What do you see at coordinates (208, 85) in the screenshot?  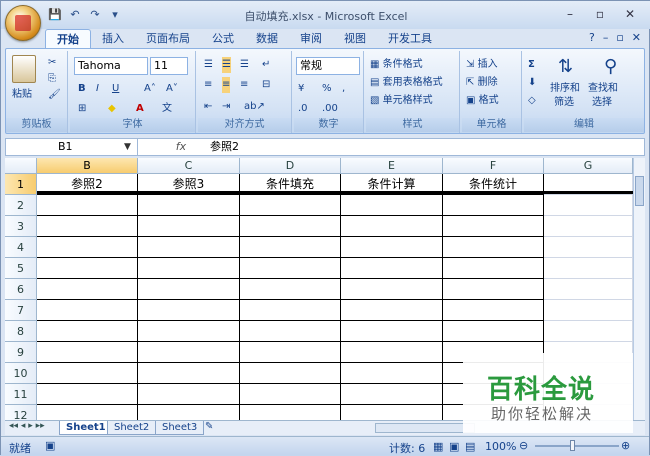 I see `align-left-icon: ≡` at bounding box center [208, 85].